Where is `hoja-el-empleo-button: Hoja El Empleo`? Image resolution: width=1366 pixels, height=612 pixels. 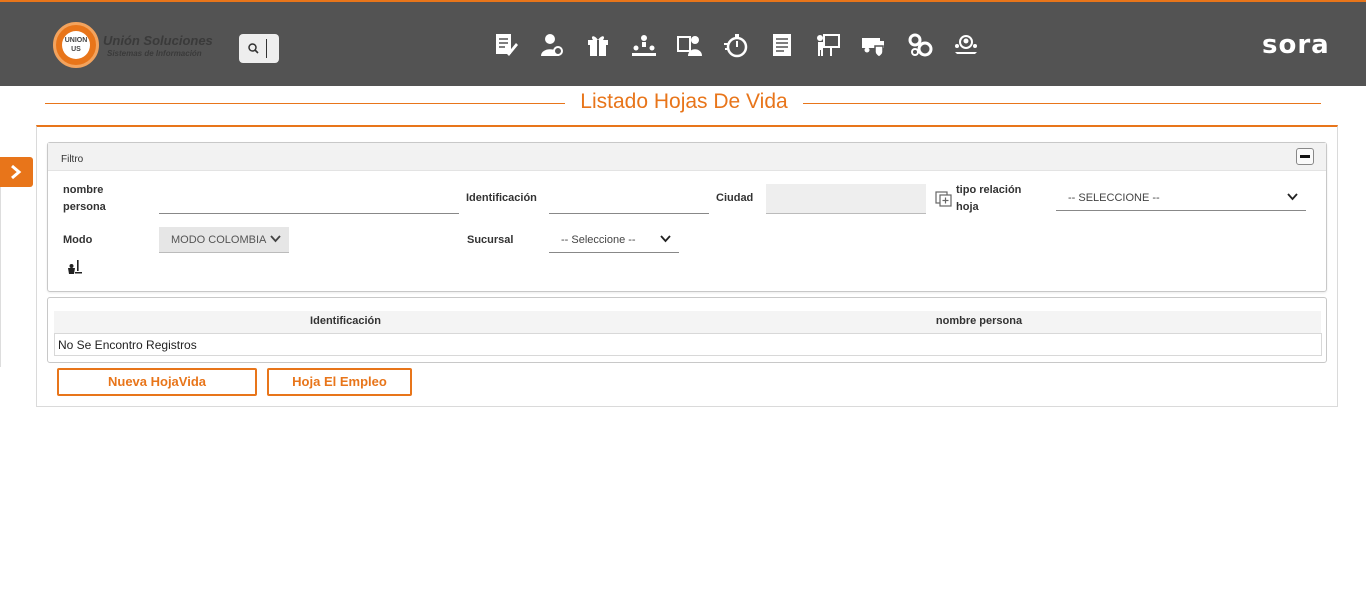
hoja-el-empleo-button: Hoja El Empleo is located at coordinates (339, 382).